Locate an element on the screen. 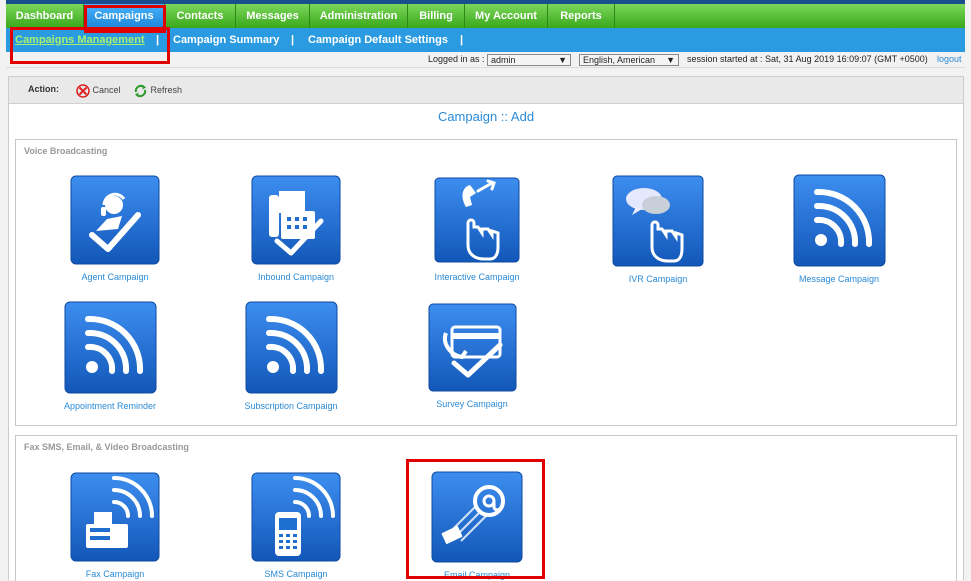 The height and width of the screenshot is (581, 971). tile-label: Survey Campaign is located at coordinates (472, 404).